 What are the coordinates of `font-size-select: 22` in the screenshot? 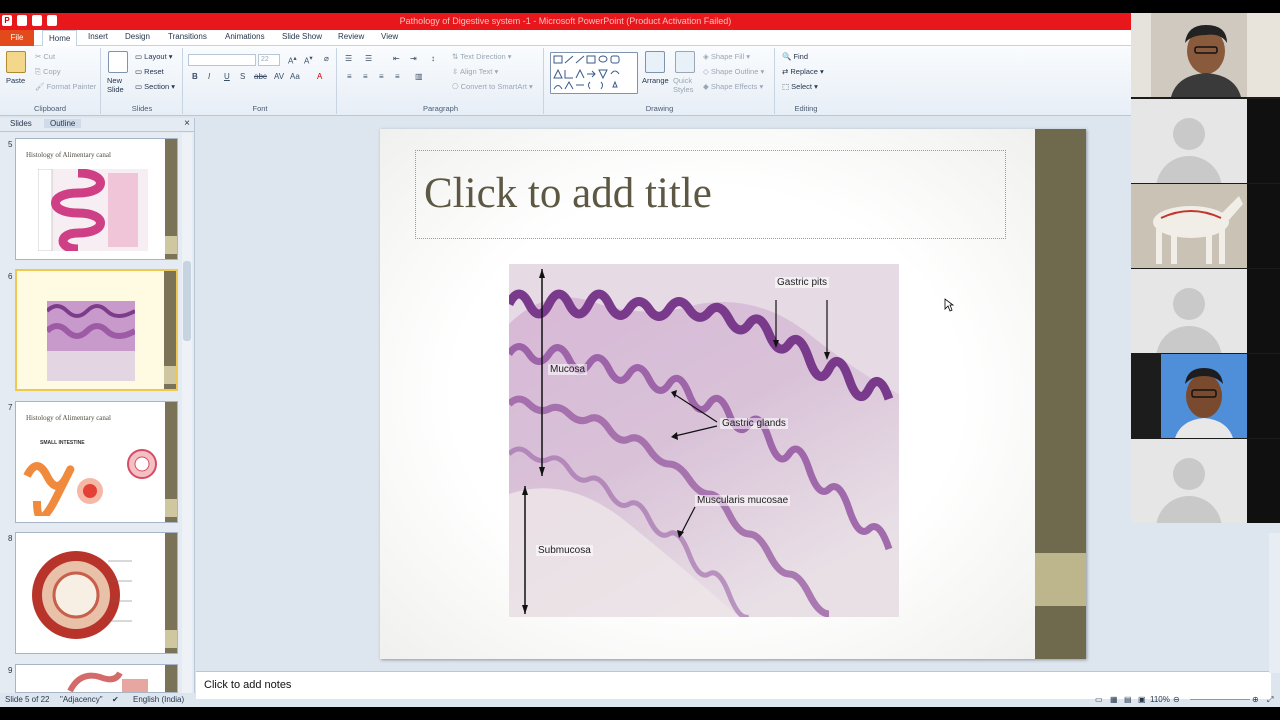 It's located at (269, 60).